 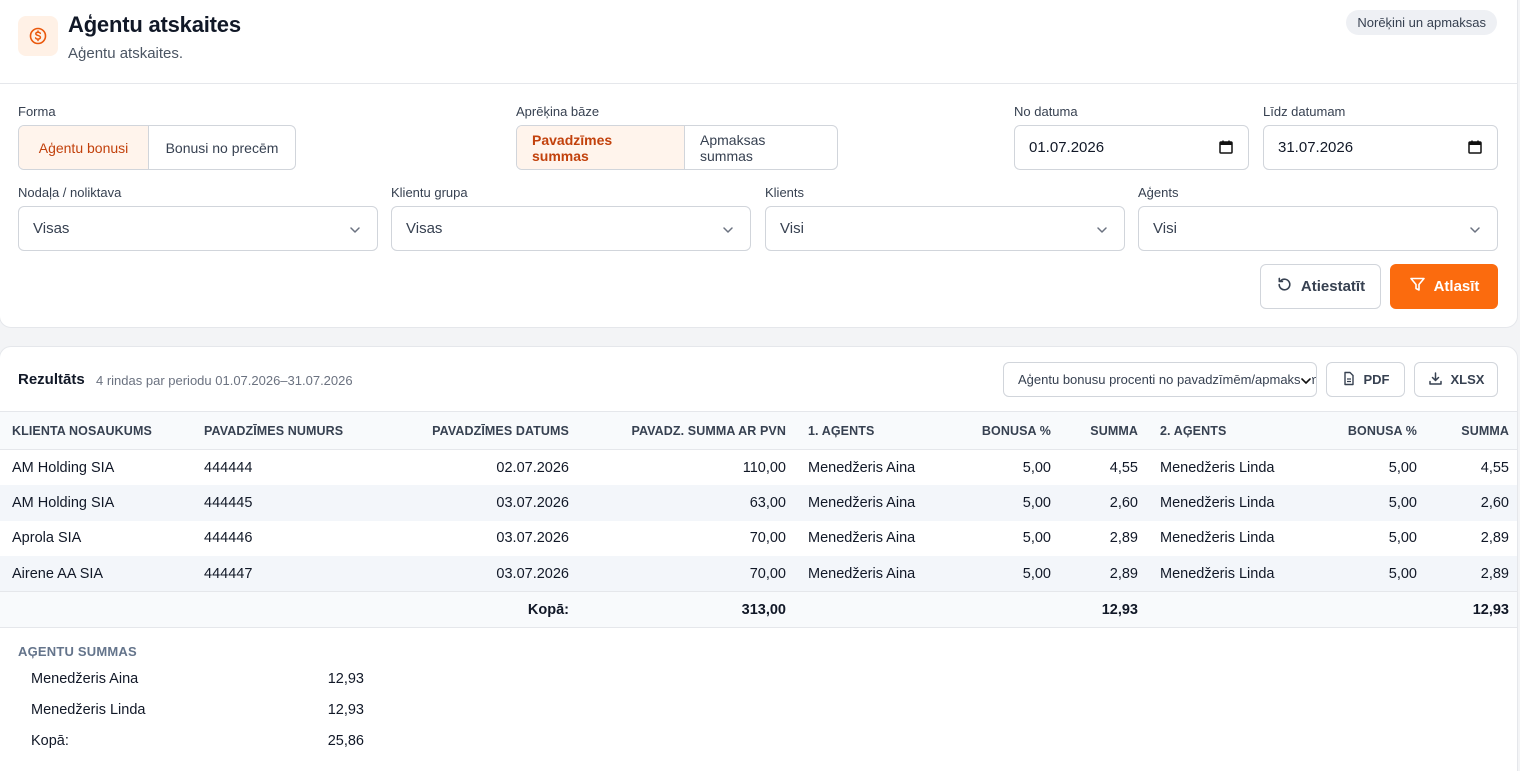 I want to click on dollar-circle-icon, so click(x=38, y=36).